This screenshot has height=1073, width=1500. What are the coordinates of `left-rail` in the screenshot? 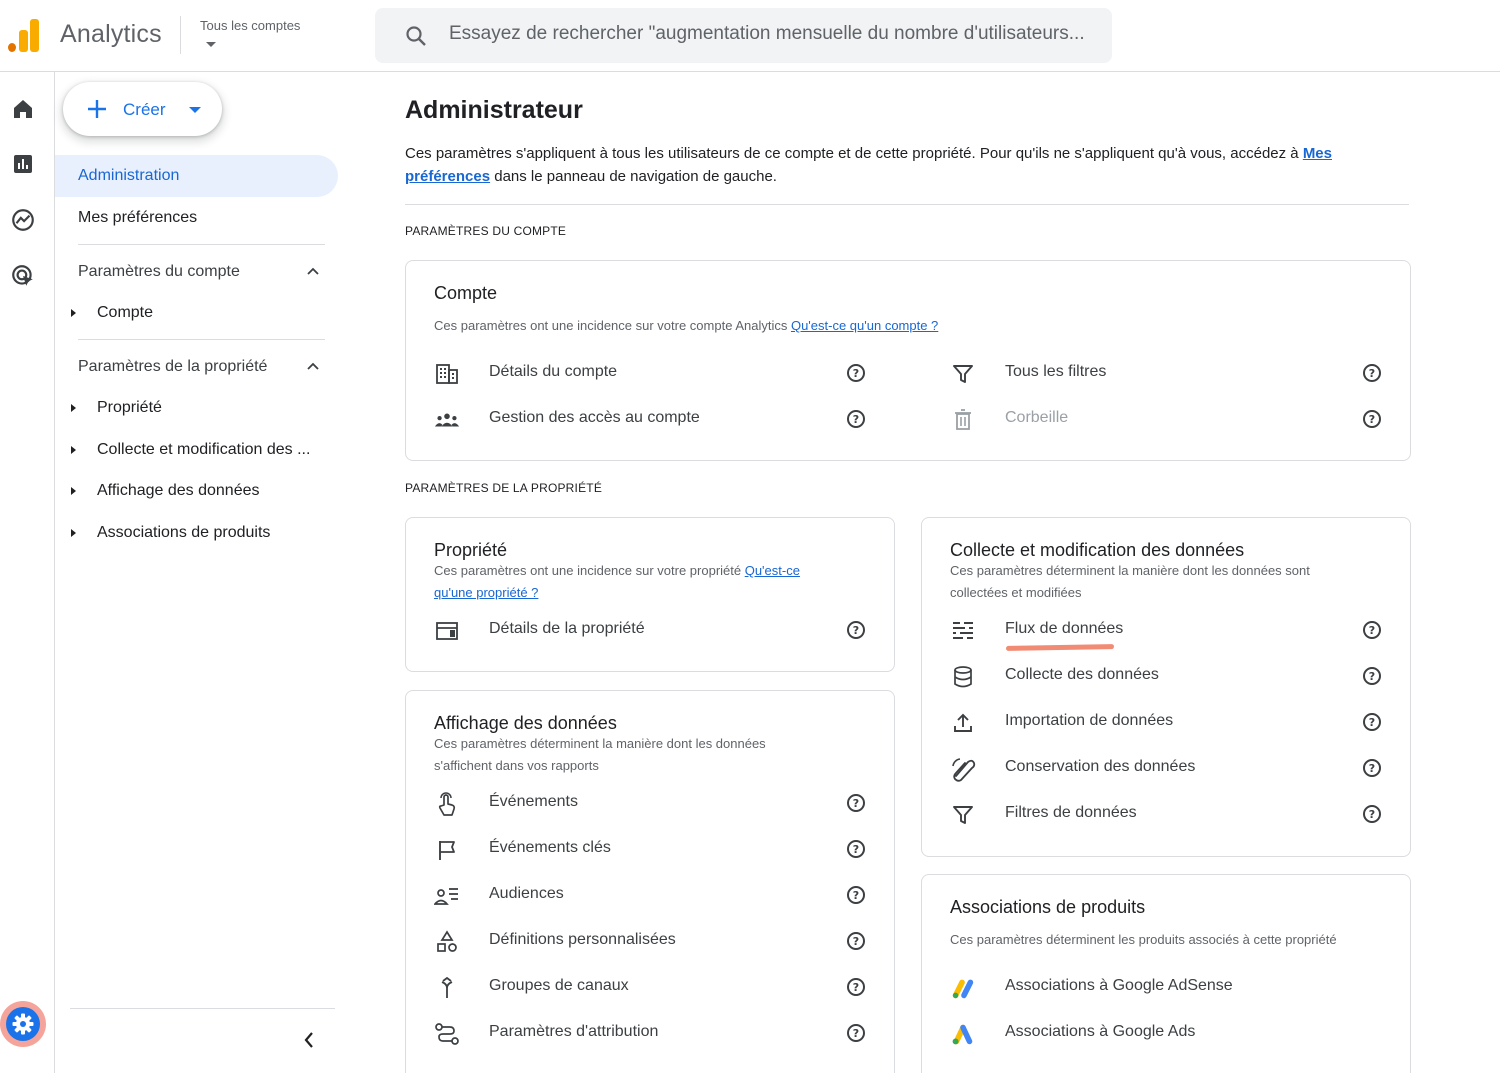 It's located at (27, 572).